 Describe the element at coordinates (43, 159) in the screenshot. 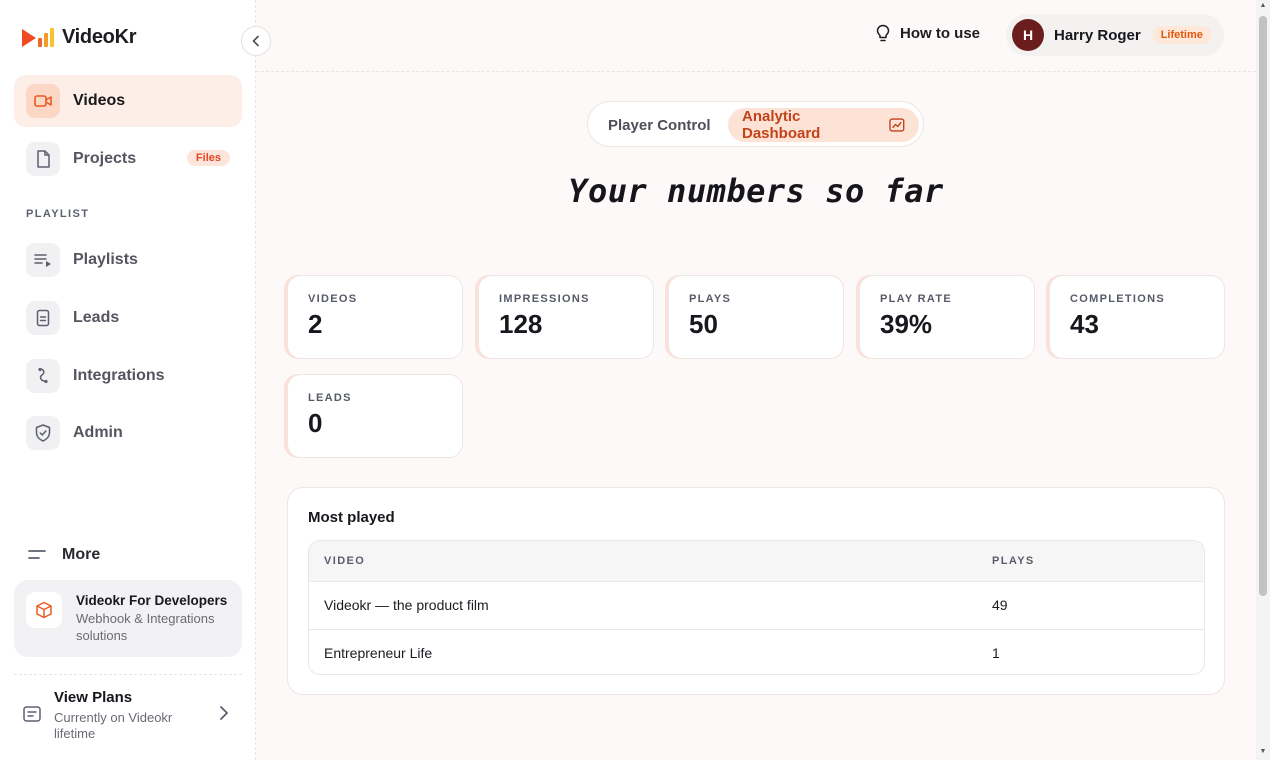

I see `file-icon` at that location.